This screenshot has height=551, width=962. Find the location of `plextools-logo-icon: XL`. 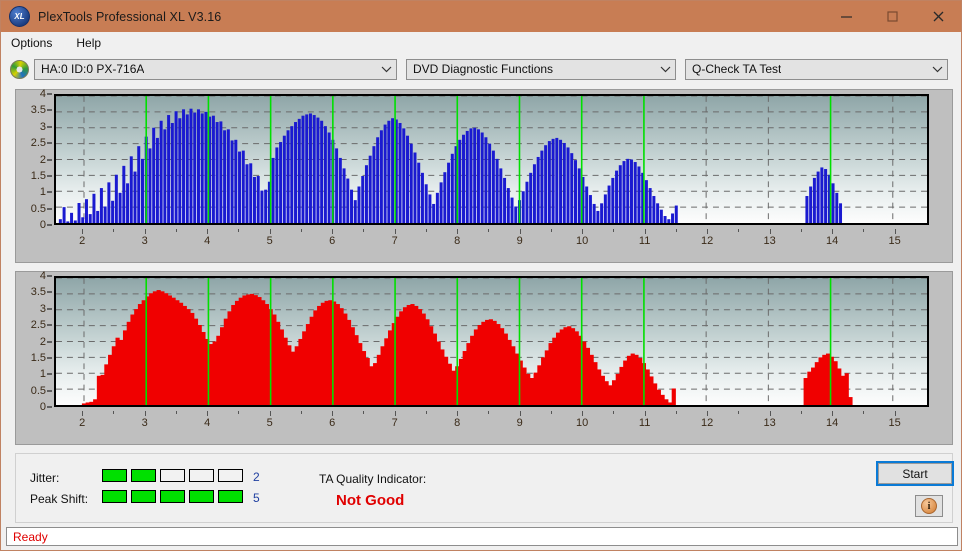

plextools-logo-icon: XL is located at coordinates (19, 16).